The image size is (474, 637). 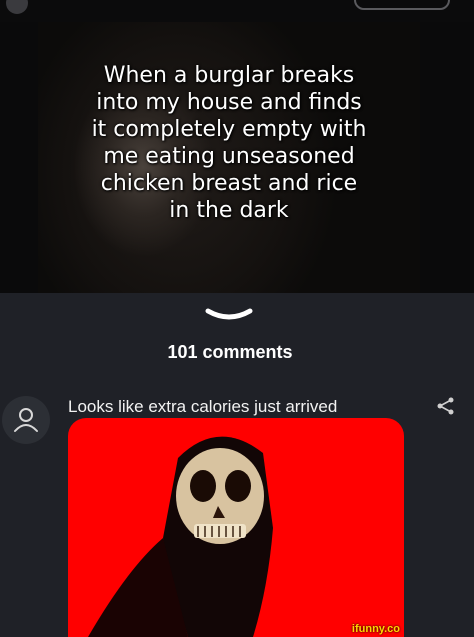 I want to click on user-icon, so click(x=26, y=420).